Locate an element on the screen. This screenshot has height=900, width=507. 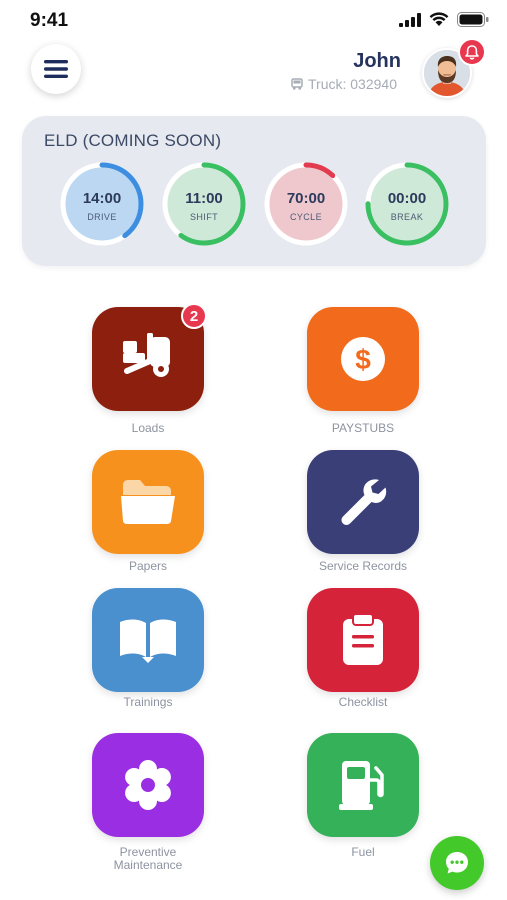
tile-button: $ is located at coordinates (363, 359).